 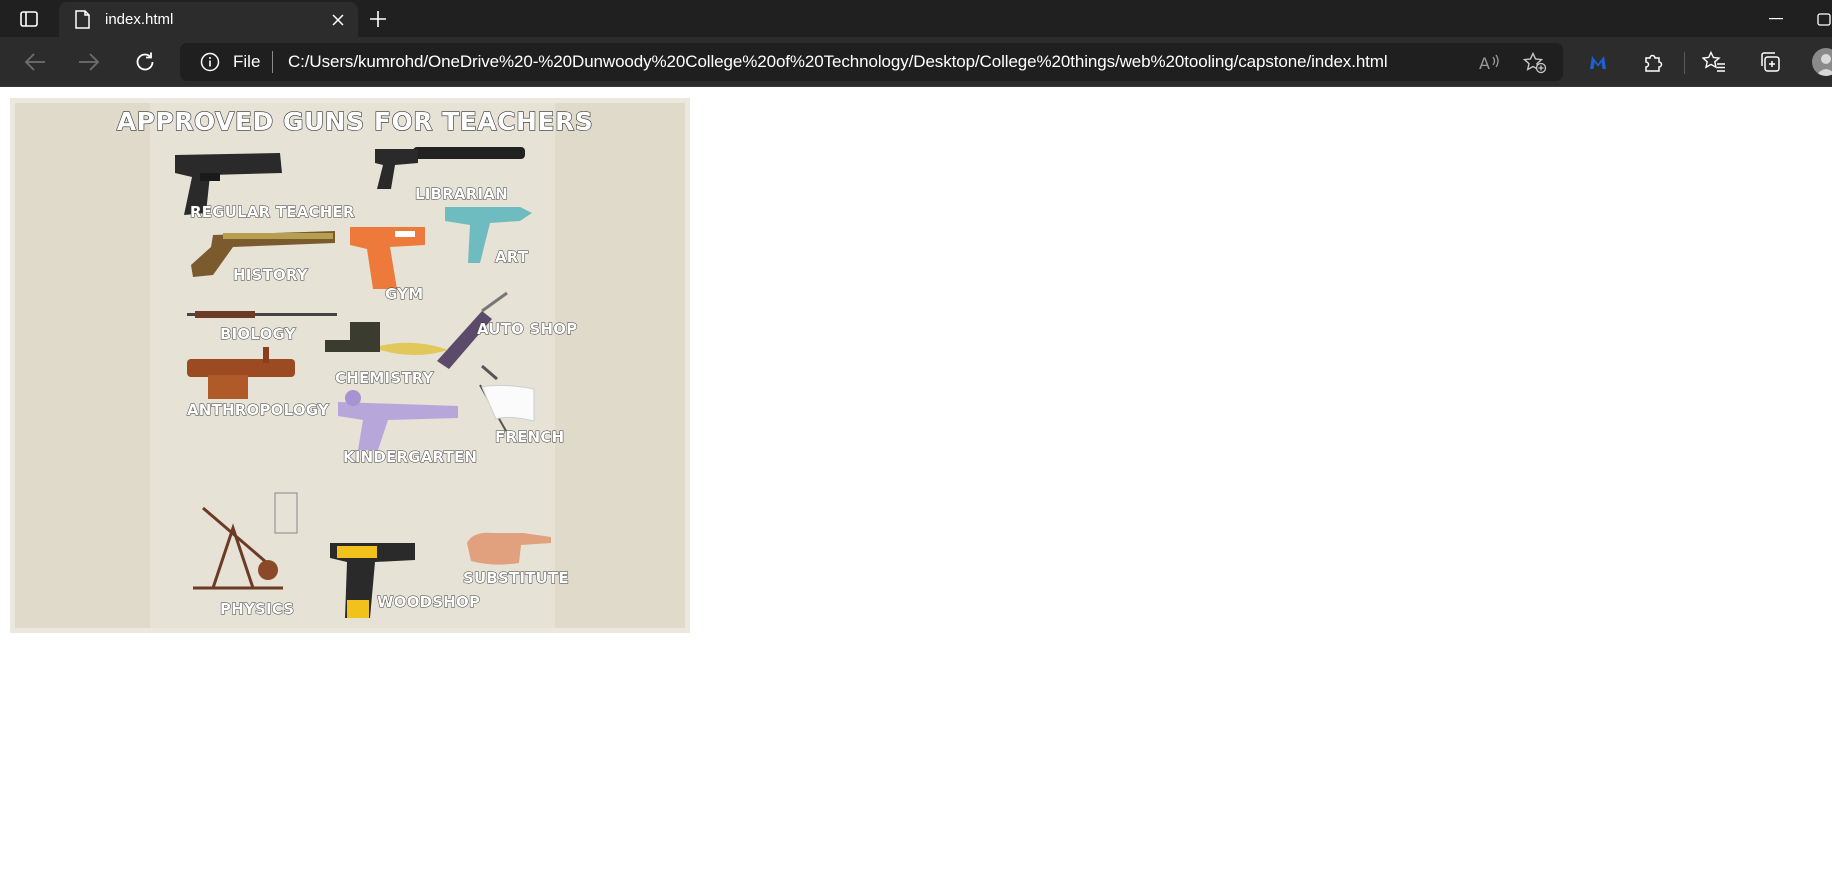 I want to click on tab-actions-icon, so click(x=29, y=19).